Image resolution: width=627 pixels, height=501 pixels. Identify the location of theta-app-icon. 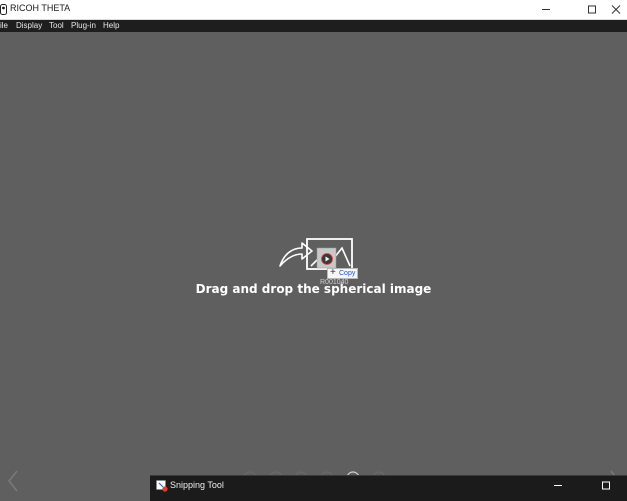
(3, 9).